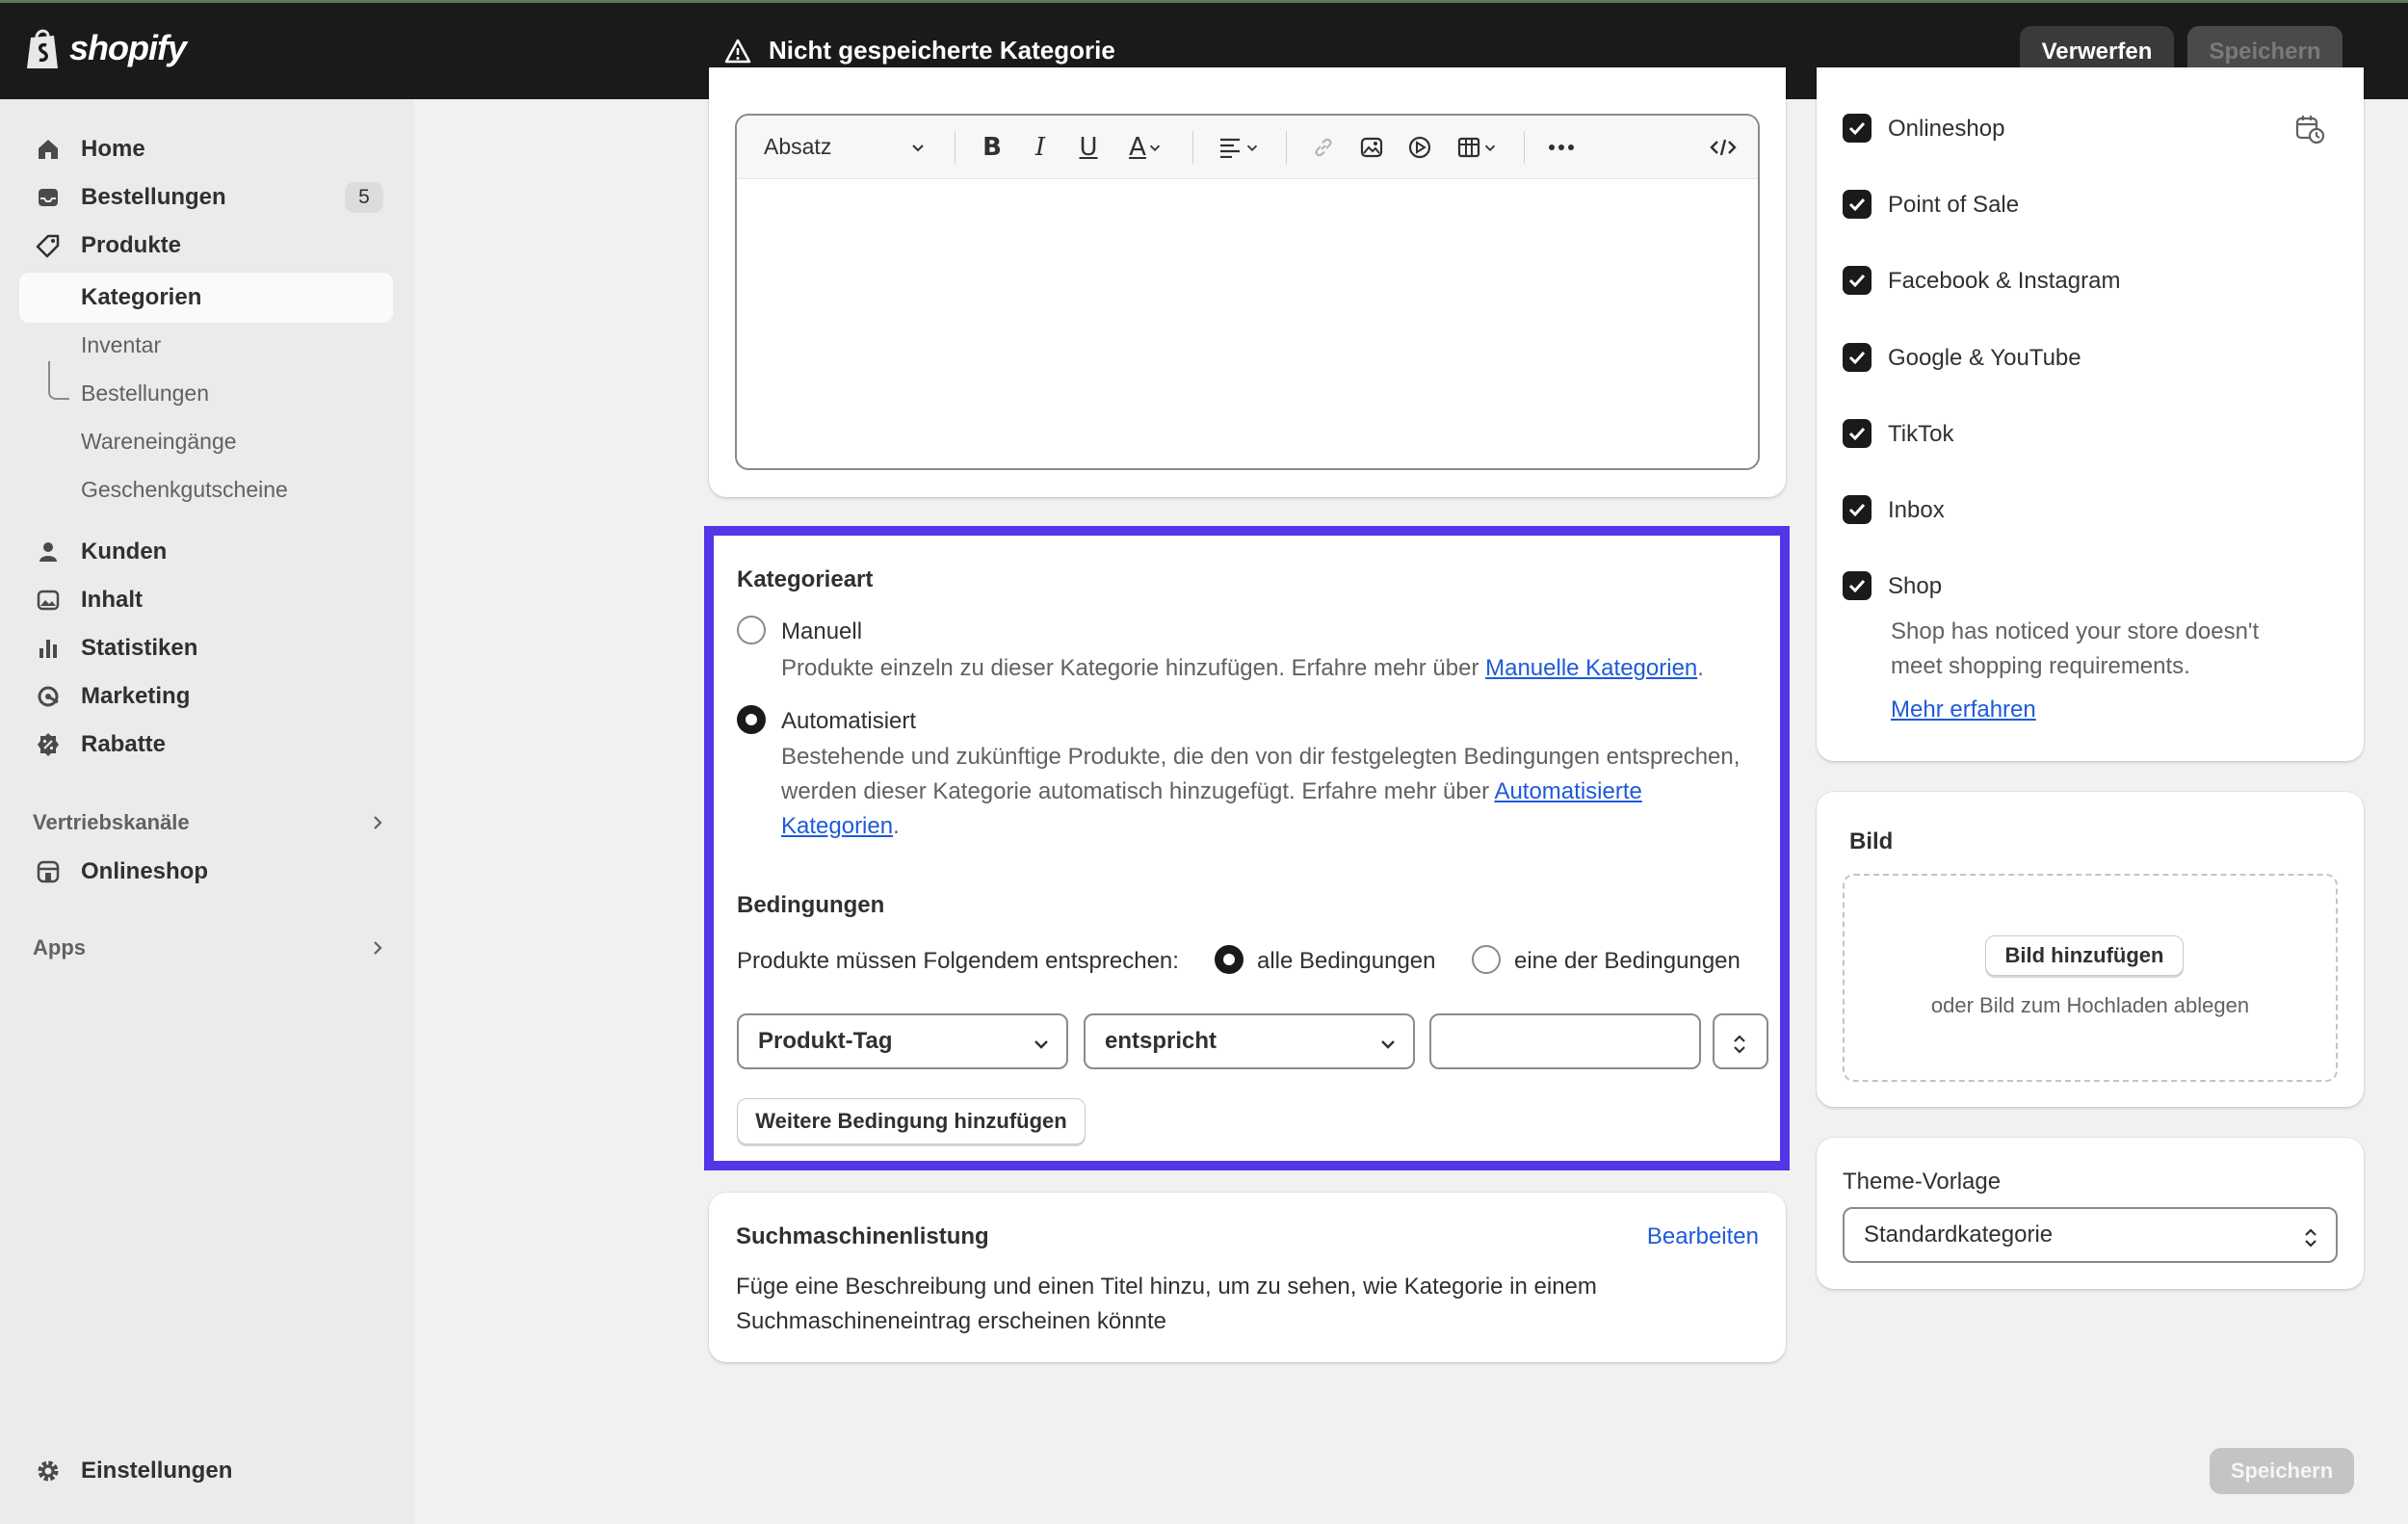 This screenshot has height=1524, width=2408. Describe the element at coordinates (124, 744) in the screenshot. I see `sidebar-item-label: Rabatte` at that location.